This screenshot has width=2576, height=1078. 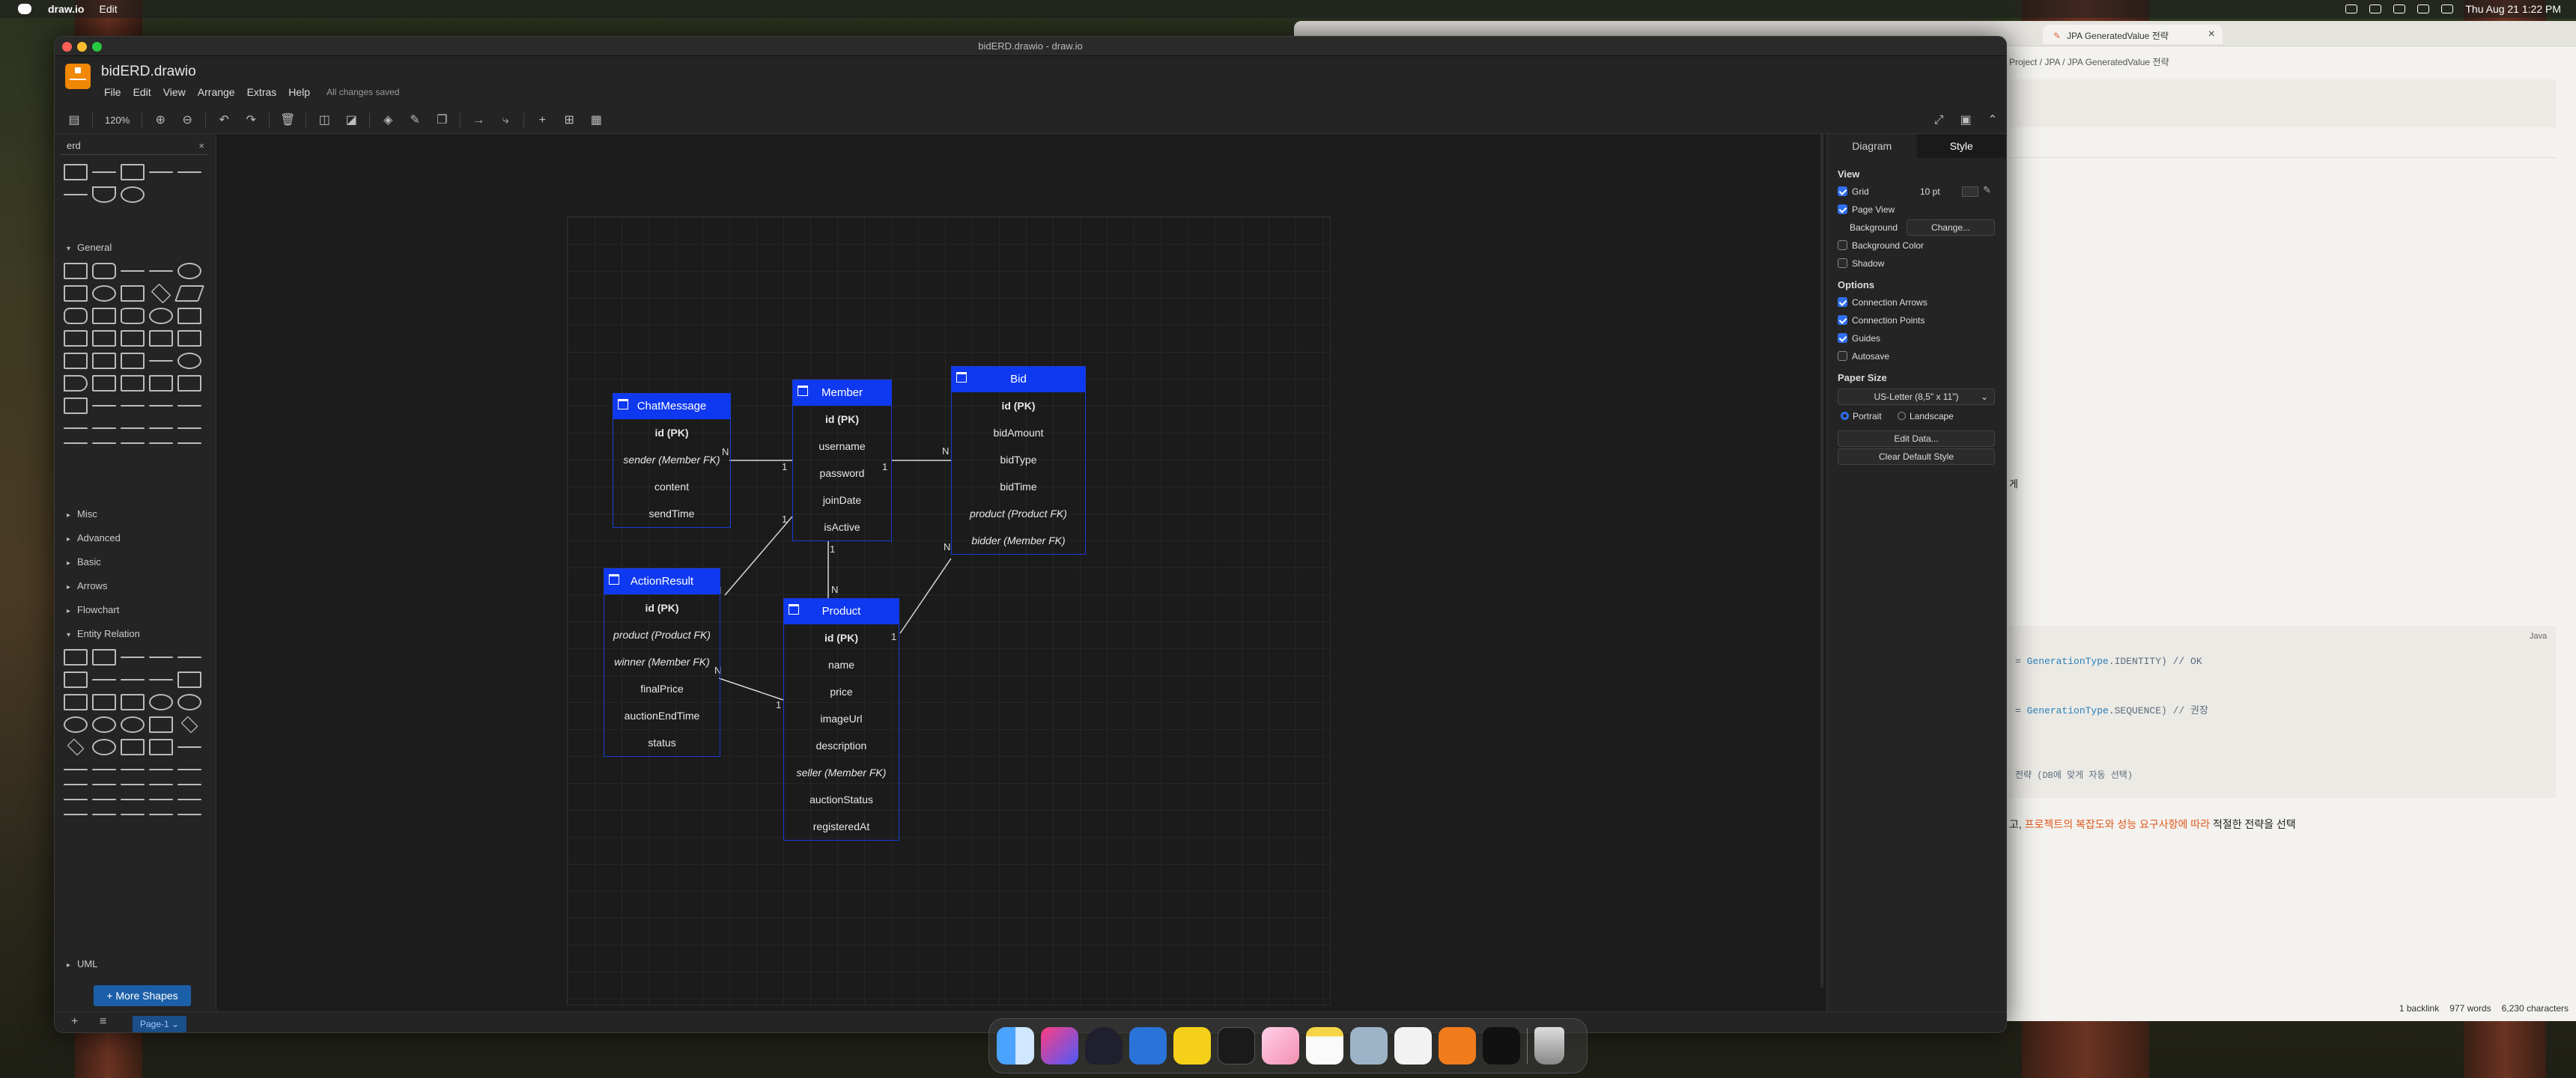 What do you see at coordinates (76, 747) in the screenshot?
I see `relationship-shape` at bounding box center [76, 747].